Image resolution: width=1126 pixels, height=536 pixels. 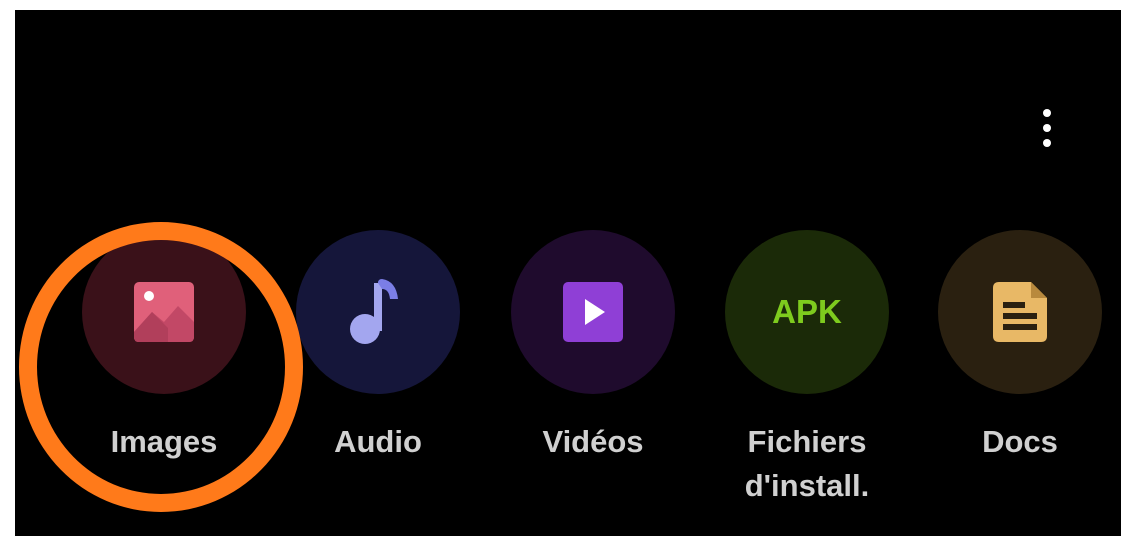 I want to click on category-install-files-label-line2: d'install., so click(x=807, y=485).